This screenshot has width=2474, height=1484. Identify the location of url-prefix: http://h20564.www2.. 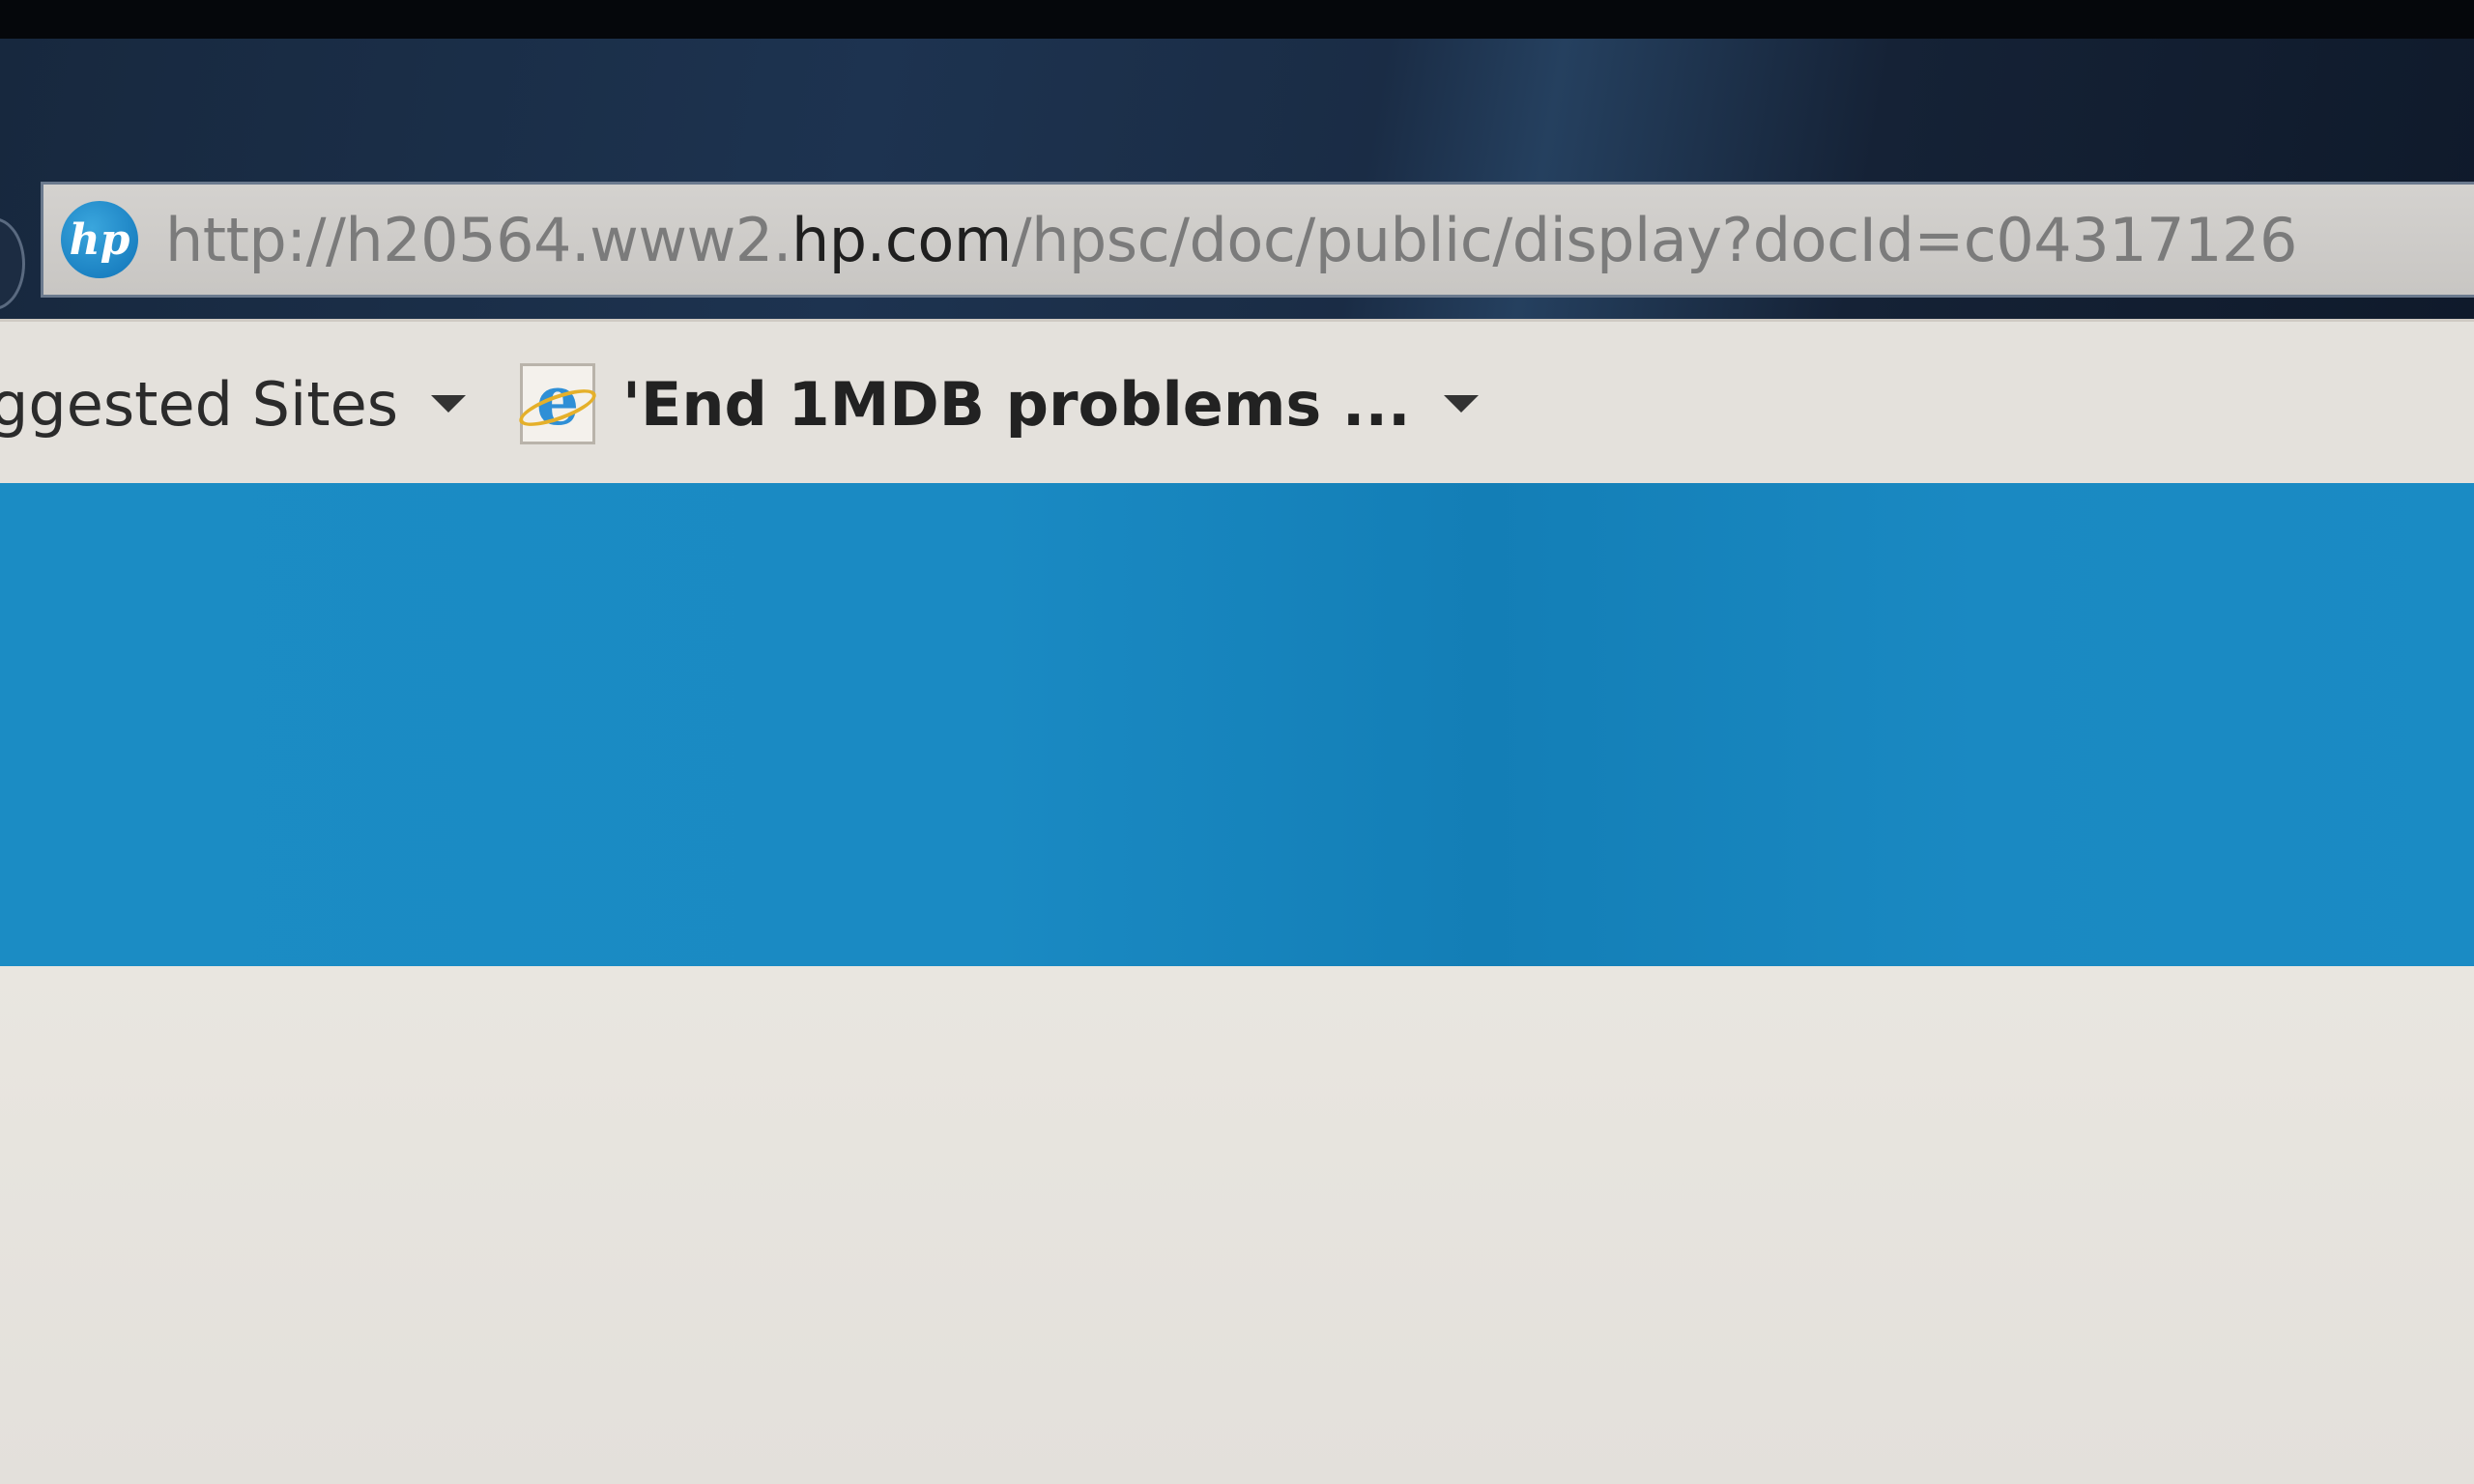
(478, 240).